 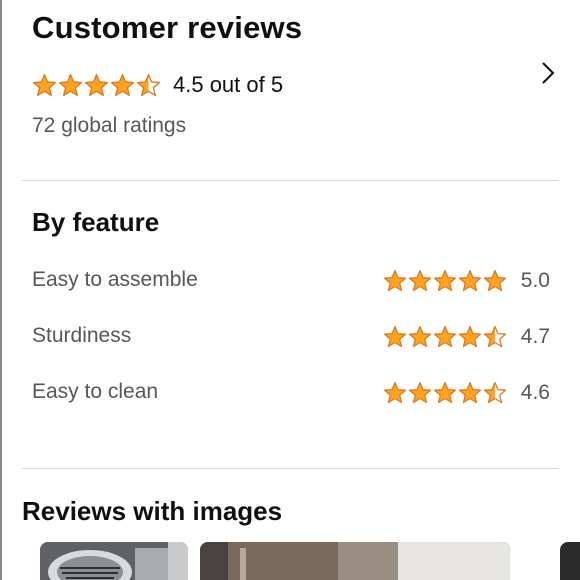 What do you see at coordinates (82, 335) in the screenshot?
I see `feature-label: Sturdiness` at bounding box center [82, 335].